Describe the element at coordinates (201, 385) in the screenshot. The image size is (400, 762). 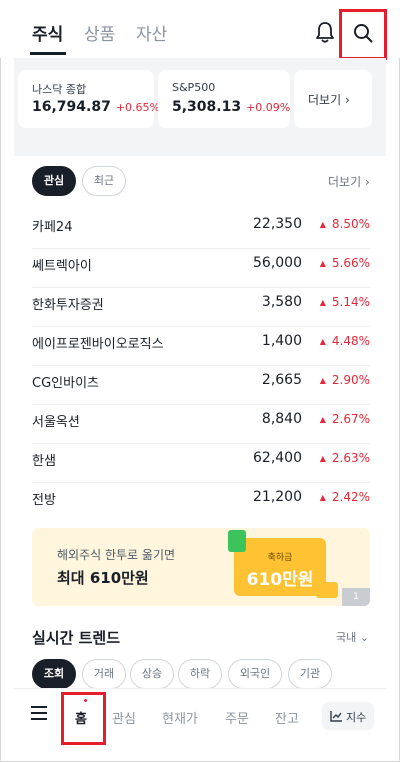
I see `stock-row: CG인바이츠 2,665 ▲ 2.90%` at that location.